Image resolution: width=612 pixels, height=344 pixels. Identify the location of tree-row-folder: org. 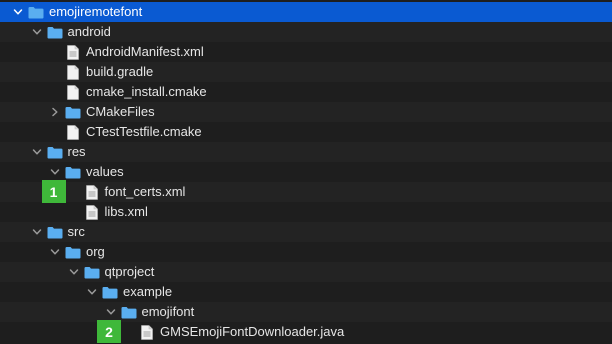
(306, 252).